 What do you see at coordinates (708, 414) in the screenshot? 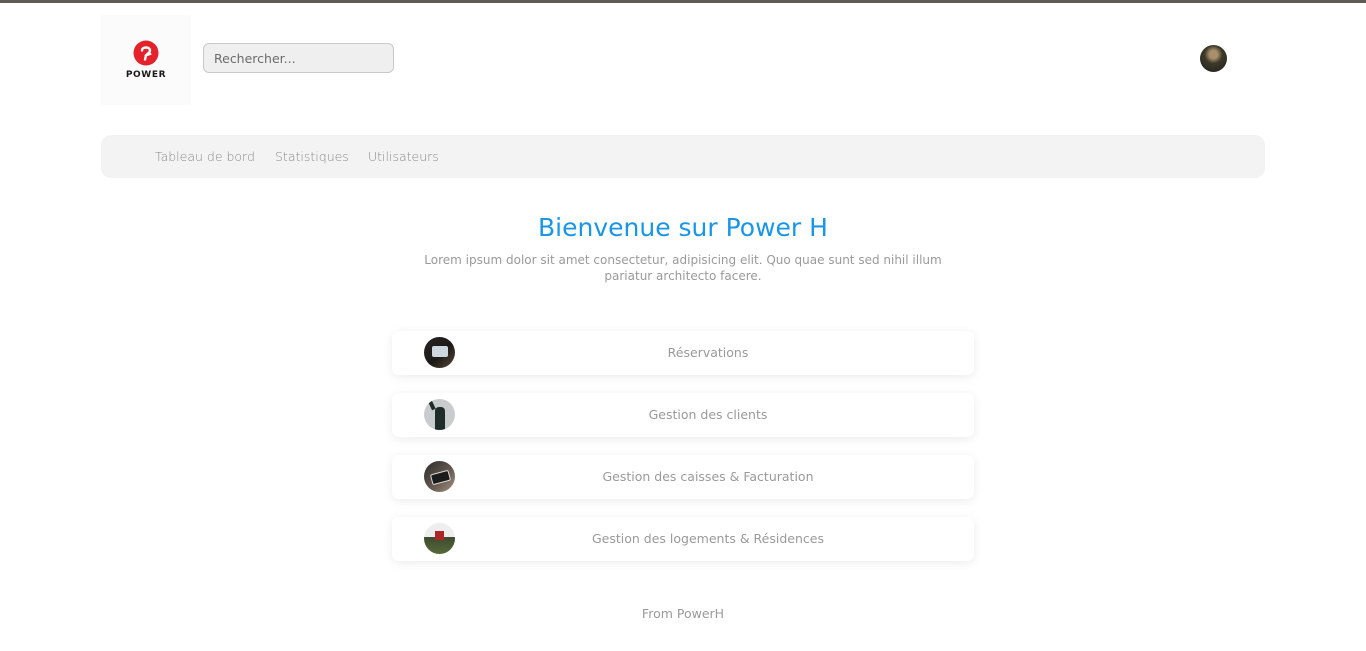
I see `module-label: Gestion des clients` at bounding box center [708, 414].